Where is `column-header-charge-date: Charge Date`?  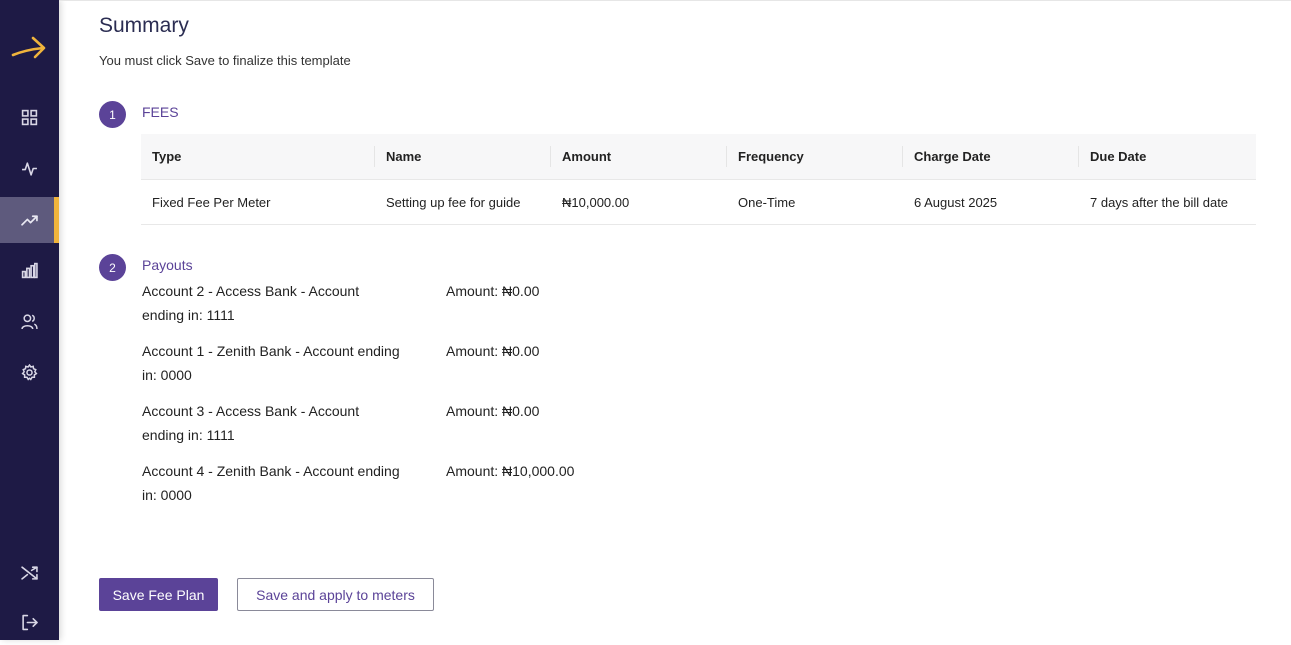 column-header-charge-date: Charge Date is located at coordinates (991, 157).